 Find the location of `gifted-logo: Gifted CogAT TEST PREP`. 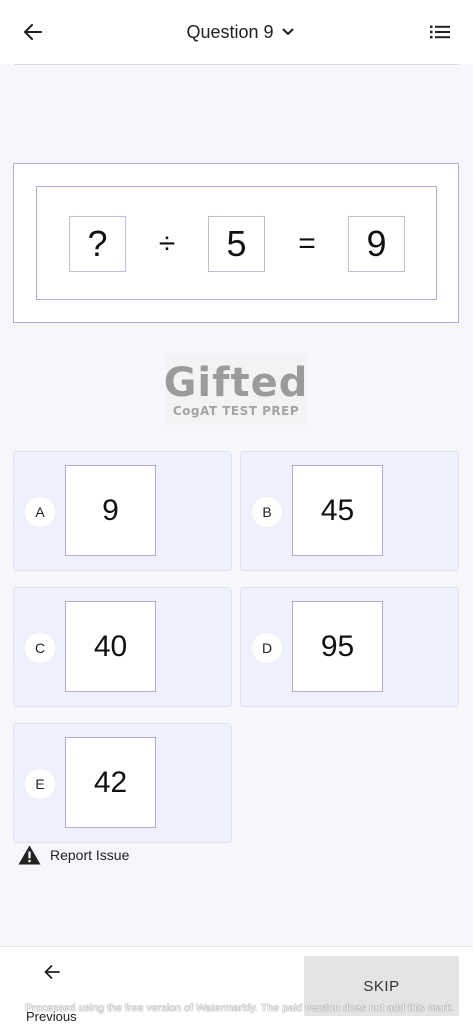

gifted-logo: Gifted CogAT TEST PREP is located at coordinates (236, 390).